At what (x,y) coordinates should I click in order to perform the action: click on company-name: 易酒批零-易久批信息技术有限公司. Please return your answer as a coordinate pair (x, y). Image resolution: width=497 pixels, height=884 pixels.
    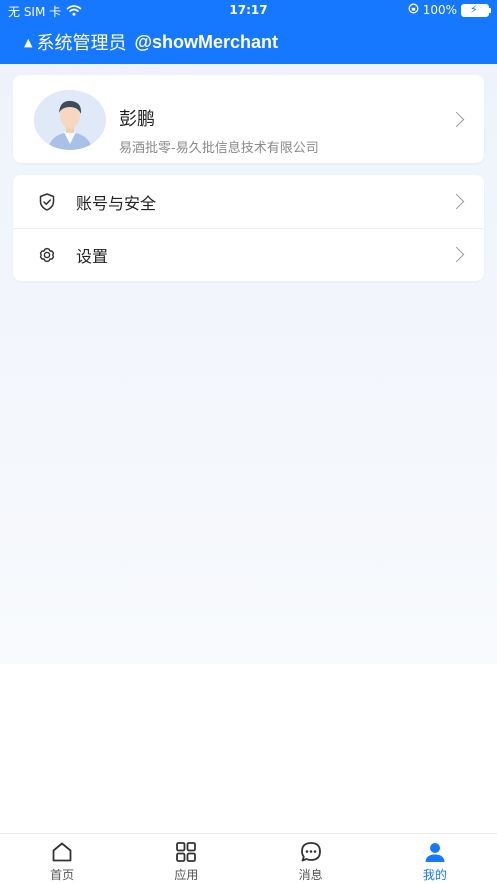
    Looking at the image, I should click on (219, 148).